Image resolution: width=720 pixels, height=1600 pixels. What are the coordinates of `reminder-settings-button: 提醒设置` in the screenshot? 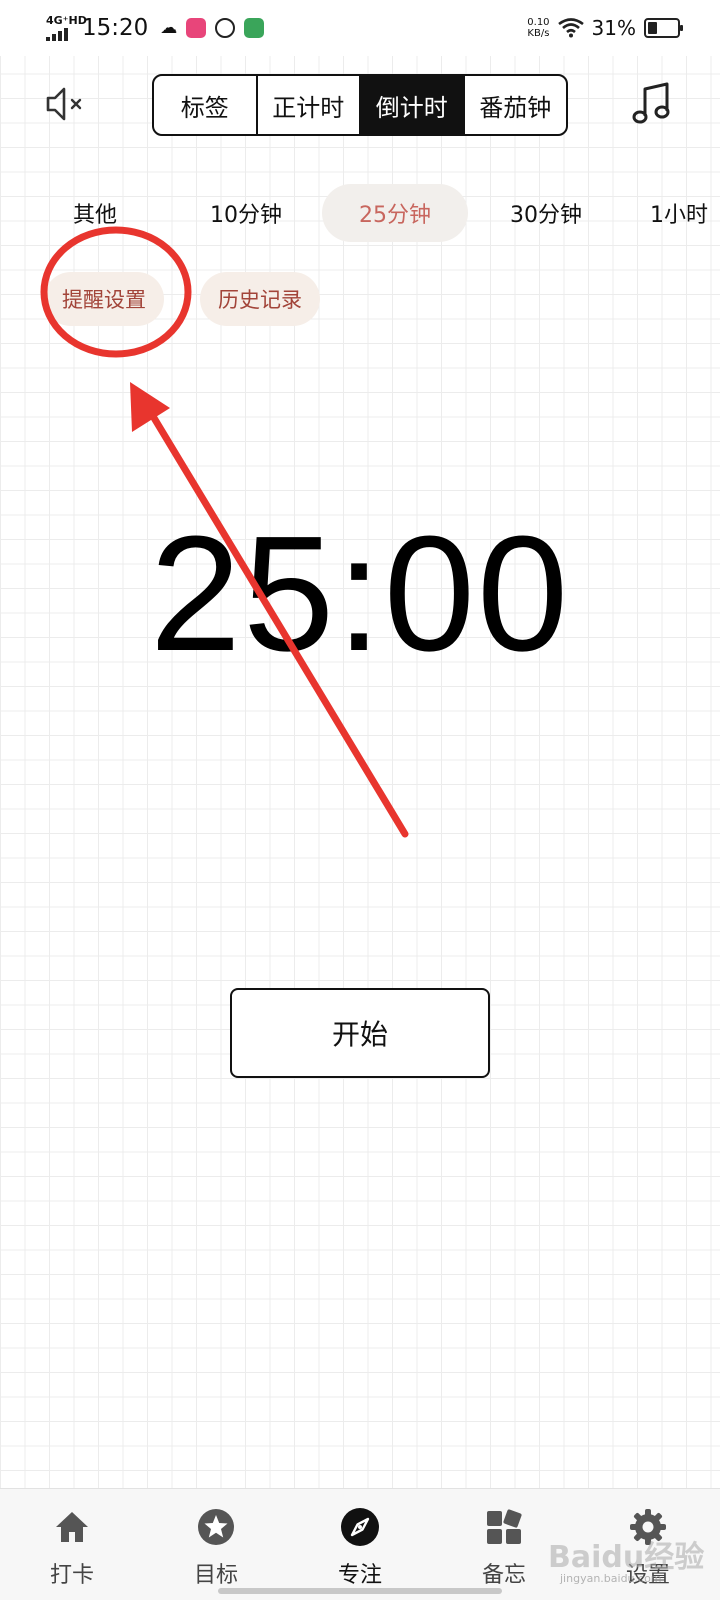 It's located at (104, 299).